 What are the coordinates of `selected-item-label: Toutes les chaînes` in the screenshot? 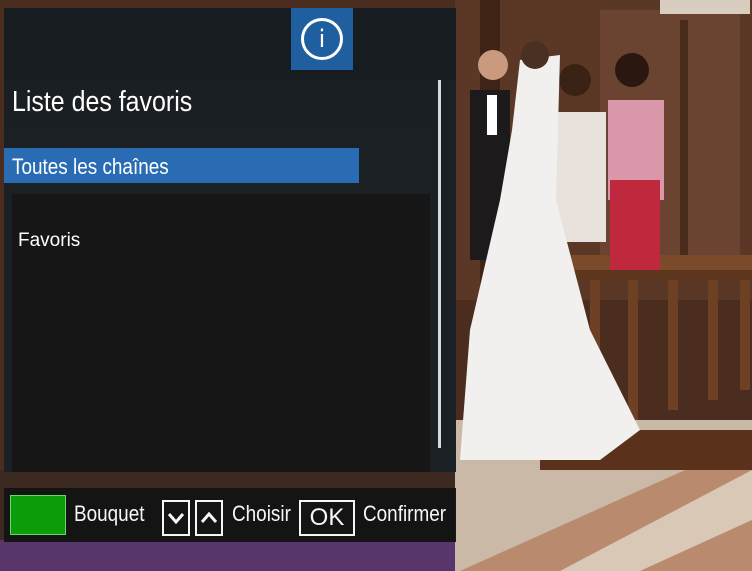 It's located at (90, 166).